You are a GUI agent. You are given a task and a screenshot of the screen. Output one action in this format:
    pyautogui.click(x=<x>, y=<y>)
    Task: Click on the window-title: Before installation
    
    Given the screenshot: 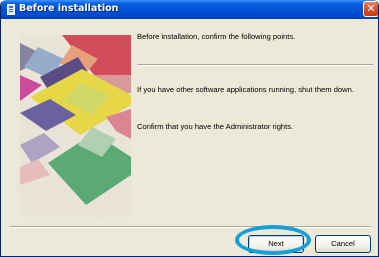 What is the action you would take?
    pyautogui.click(x=69, y=8)
    